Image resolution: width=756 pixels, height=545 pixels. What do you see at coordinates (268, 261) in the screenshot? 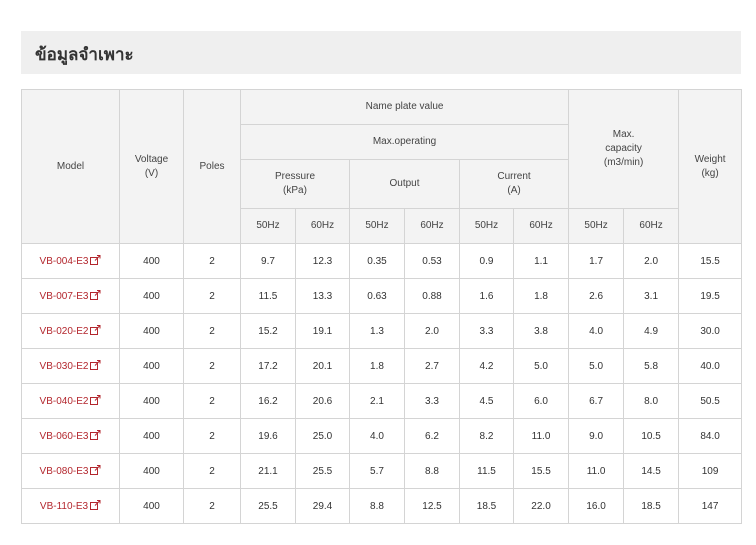
I see `pressure-50hz-cell: 9.7` at bounding box center [268, 261].